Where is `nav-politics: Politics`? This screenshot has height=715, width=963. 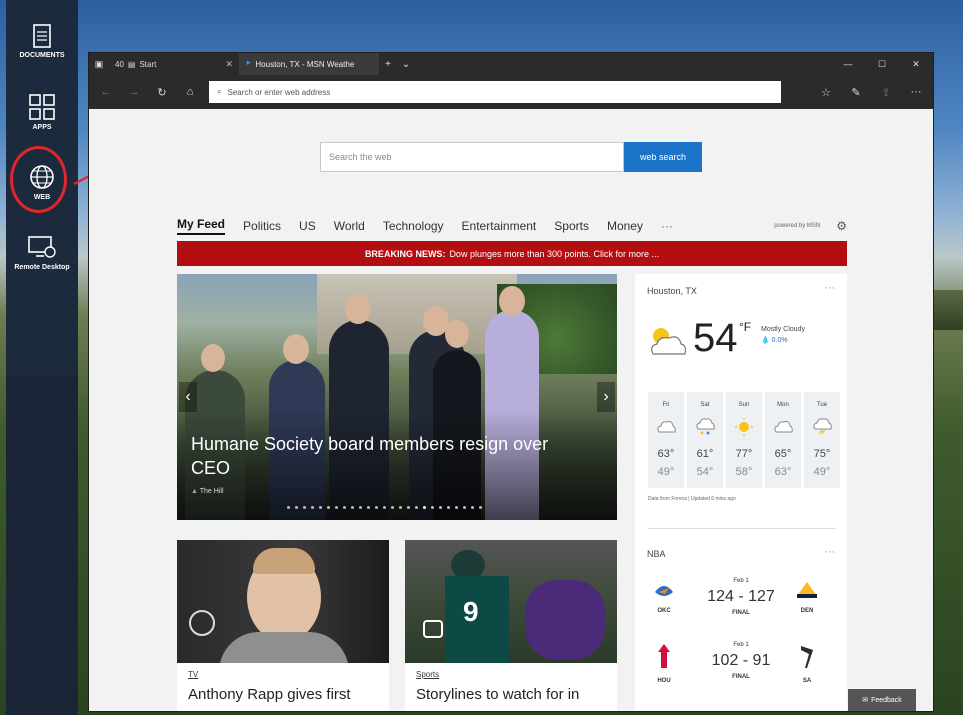 nav-politics: Politics is located at coordinates (262, 226).